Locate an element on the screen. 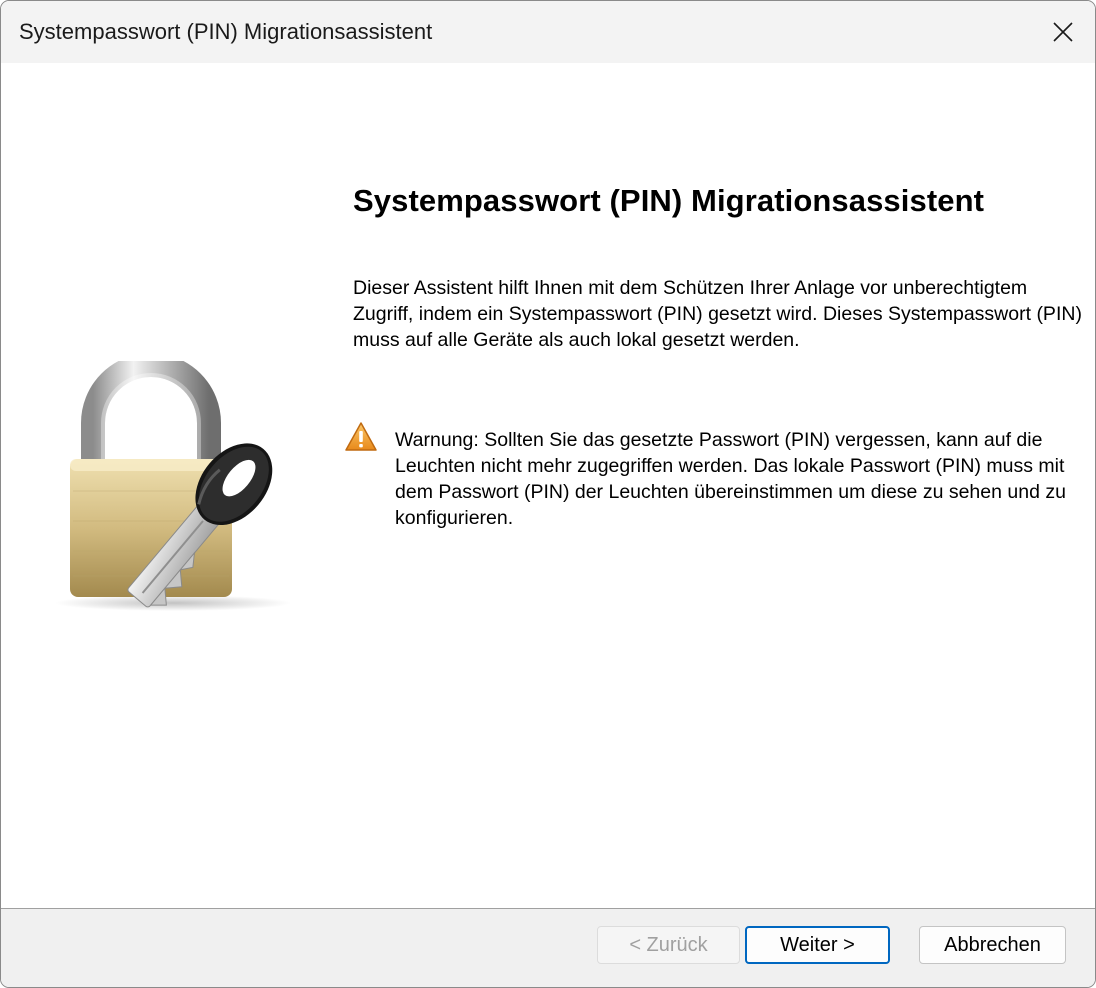 Image resolution: width=1096 pixels, height=988 pixels. window-title: Systempasswort (PIN) Migrationsassistent is located at coordinates (226, 31).